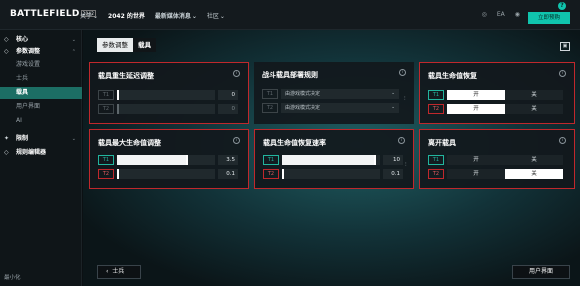 This screenshot has height=286, width=580. What do you see at coordinates (129, 143) in the screenshot?
I see `panel-title: 载具最大生命值调整` at bounding box center [129, 143].